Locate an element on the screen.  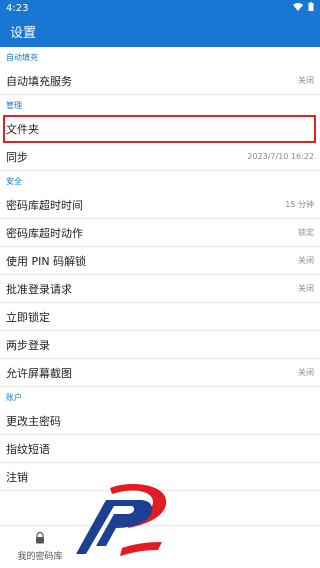
setting-vault-timeout-action: 密码库超时动作 锁定 is located at coordinates (160, 233).